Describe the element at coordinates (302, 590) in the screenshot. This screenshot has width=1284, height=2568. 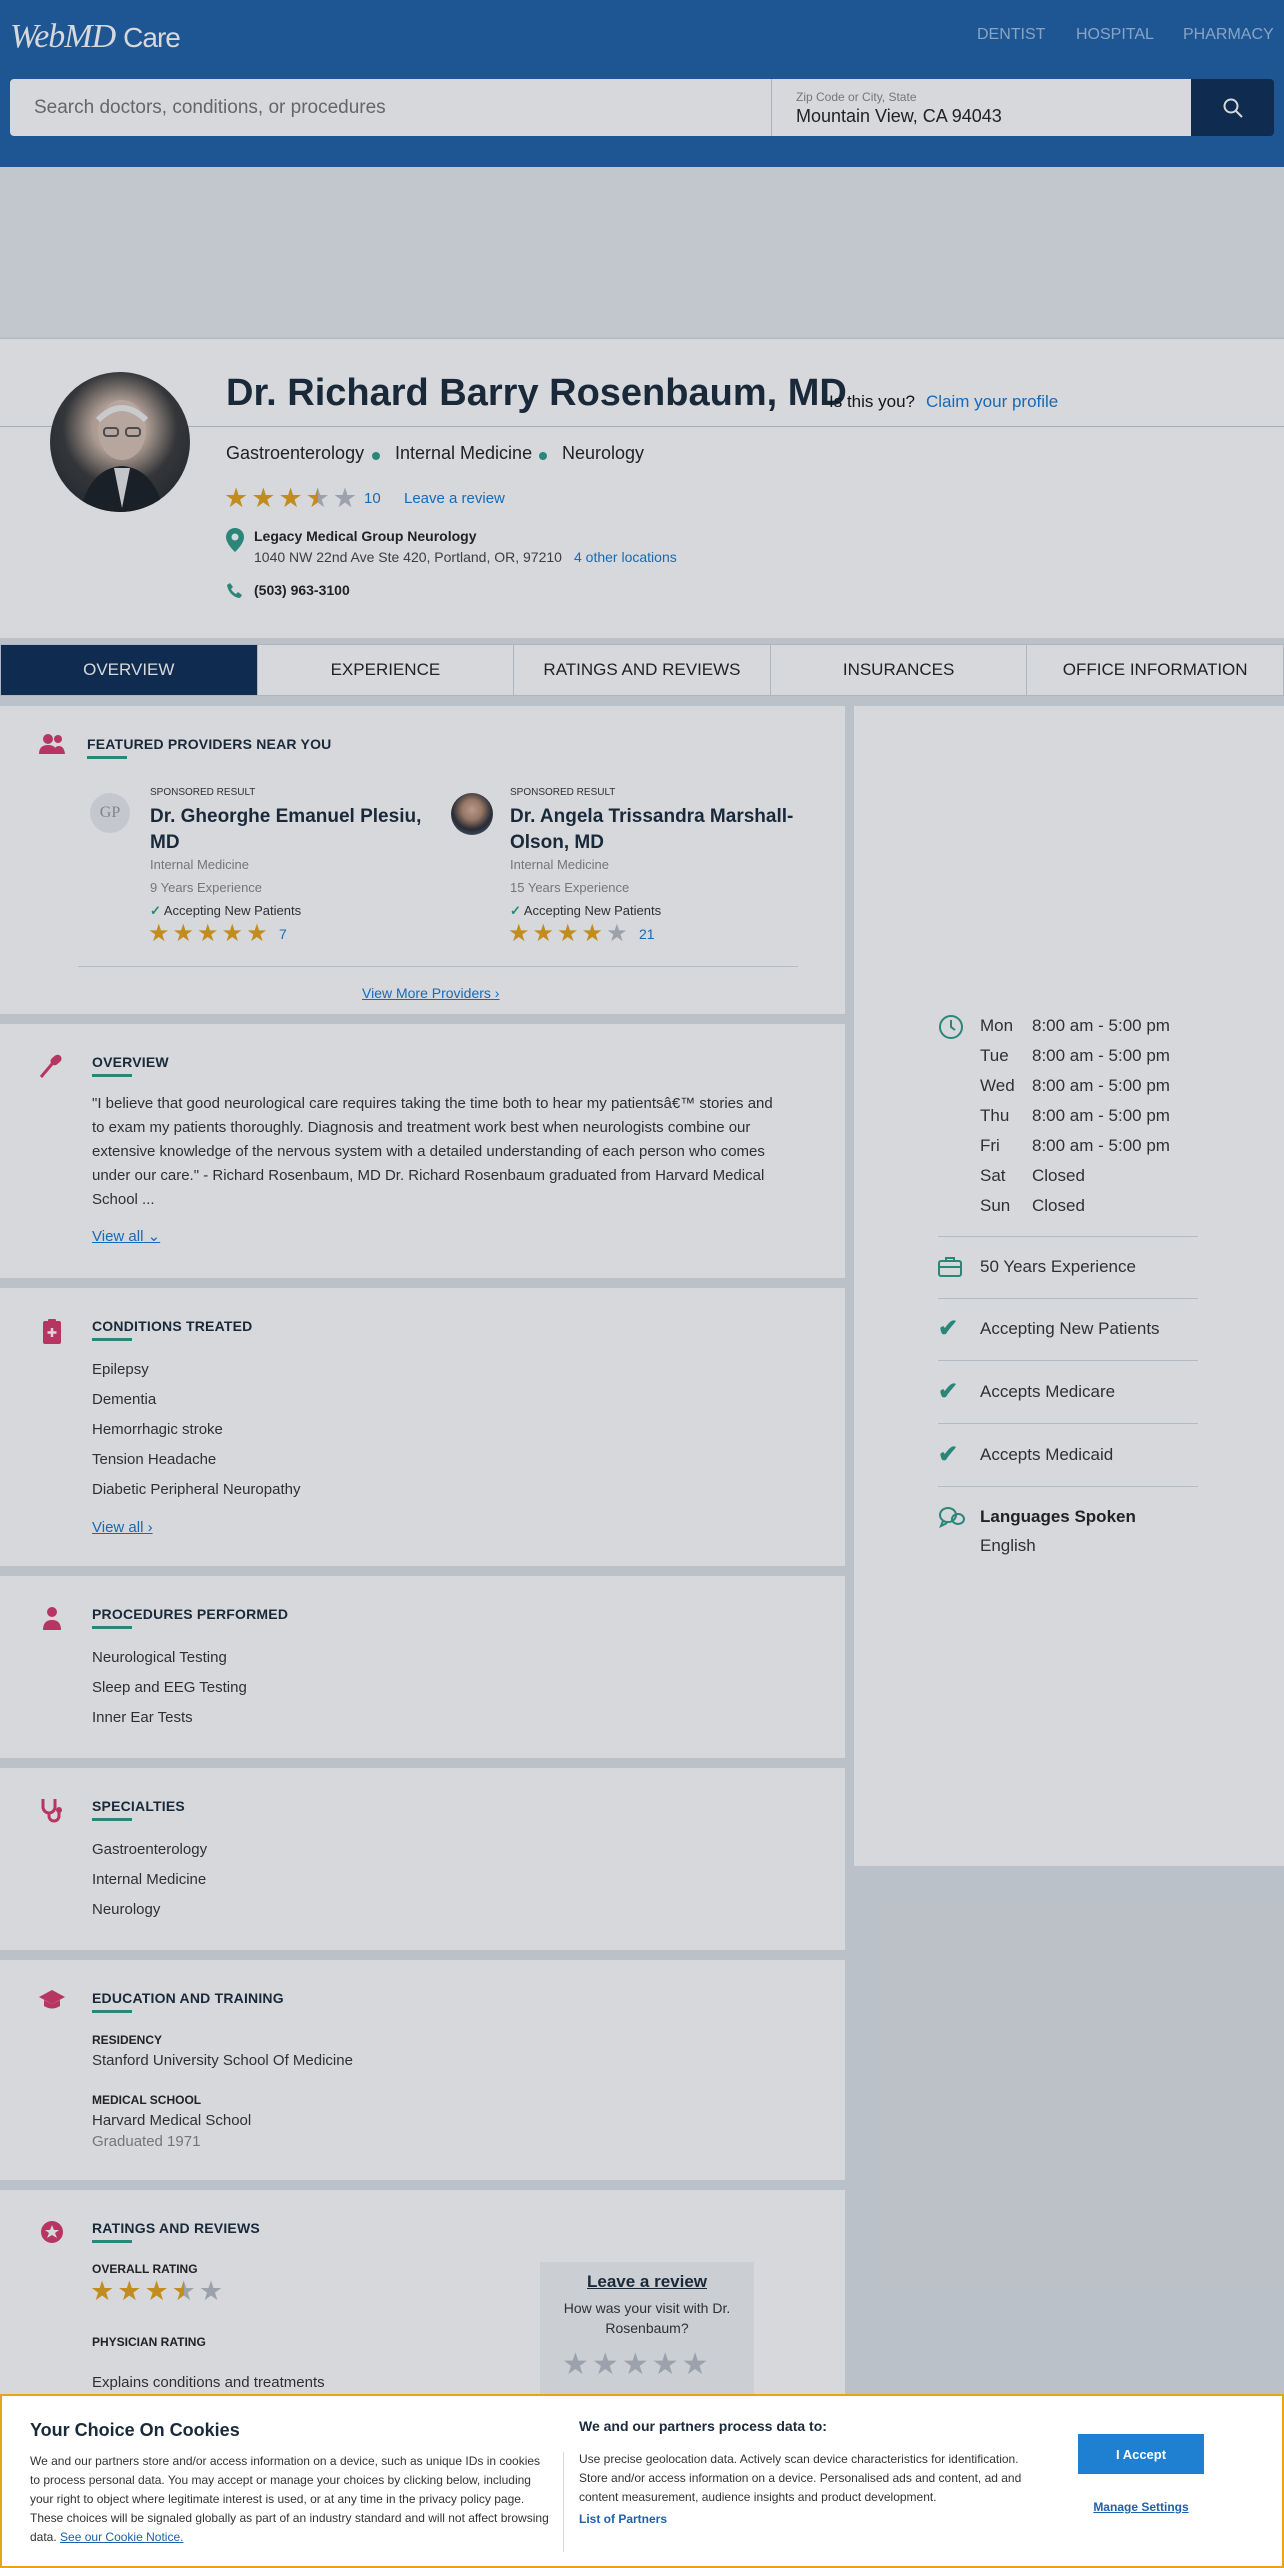
I see `phone-link: (503) 963-3100` at that location.